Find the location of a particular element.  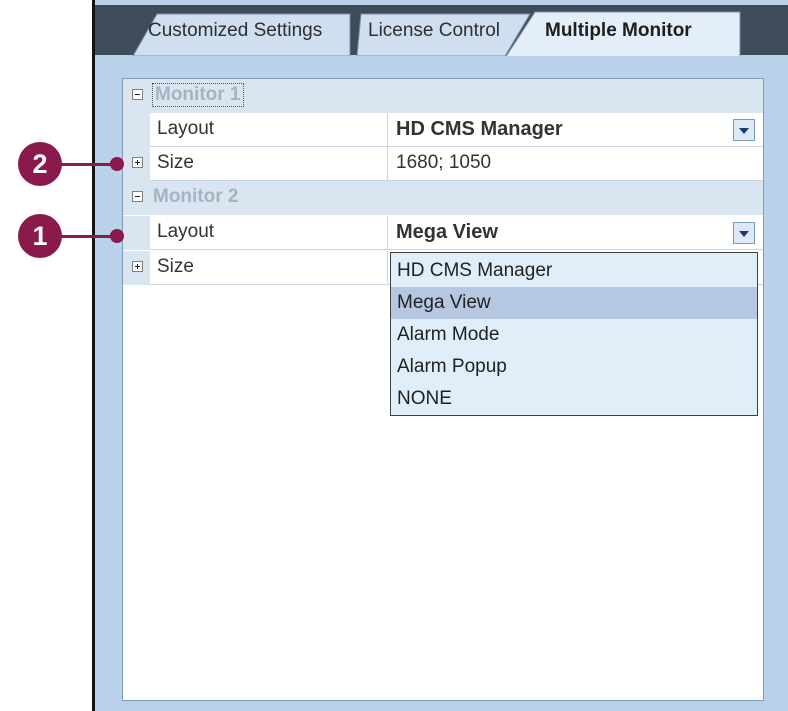

dropdown-option: Alarm Mode is located at coordinates (574, 335).